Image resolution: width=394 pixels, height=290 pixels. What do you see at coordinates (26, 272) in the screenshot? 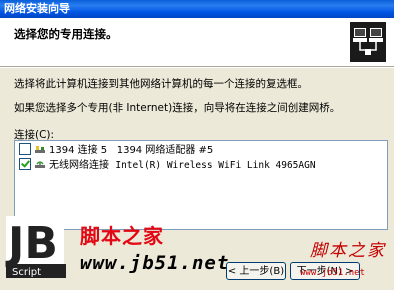
I see `logo-script: Script` at bounding box center [26, 272].